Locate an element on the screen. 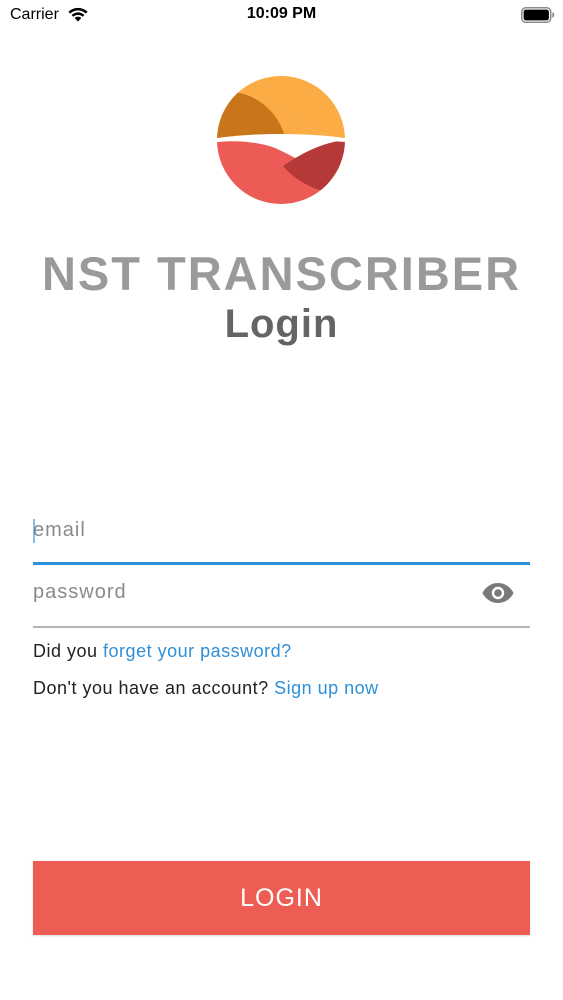 Image resolution: width=563 pixels, height=1000 pixels. forgot-password-link: forget your password? is located at coordinates (197, 651).